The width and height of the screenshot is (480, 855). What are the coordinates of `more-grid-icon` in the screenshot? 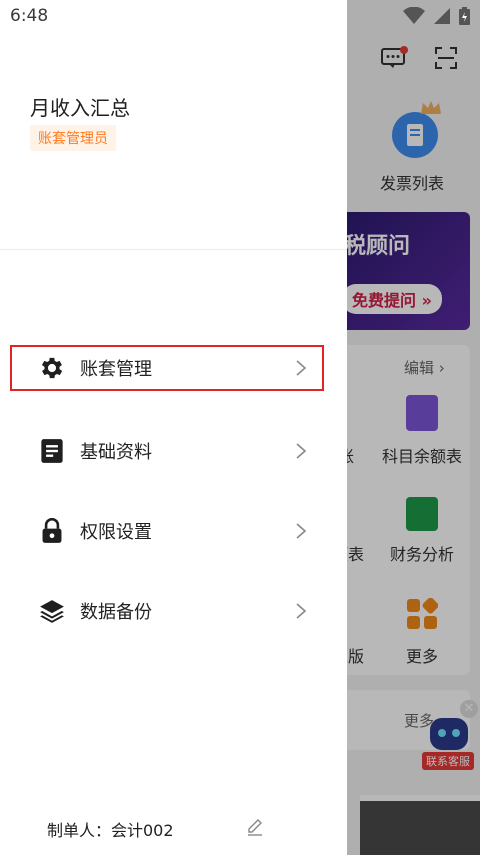 It's located at (422, 613).